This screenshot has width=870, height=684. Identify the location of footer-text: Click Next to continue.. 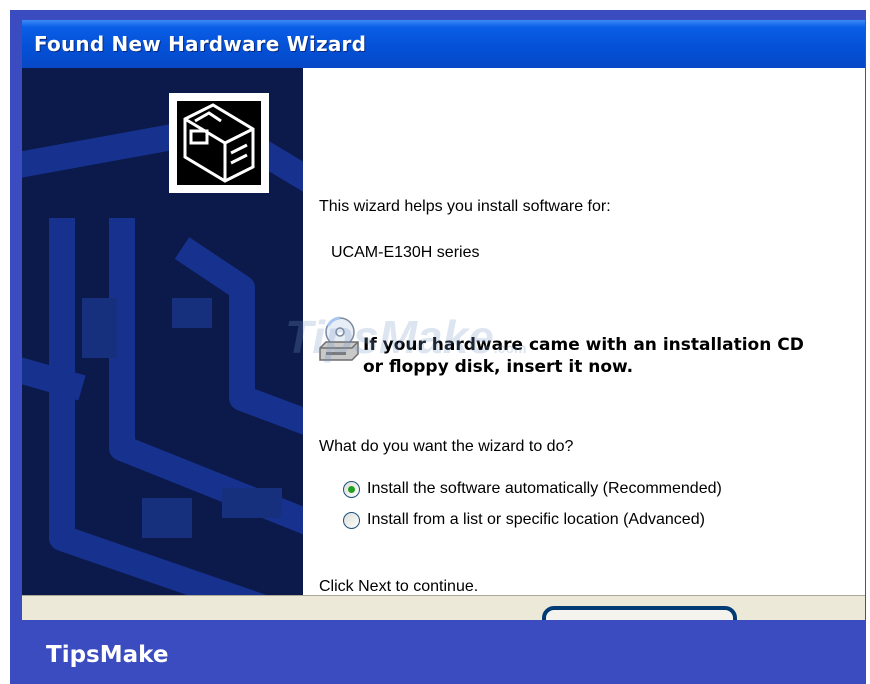
(399, 586).